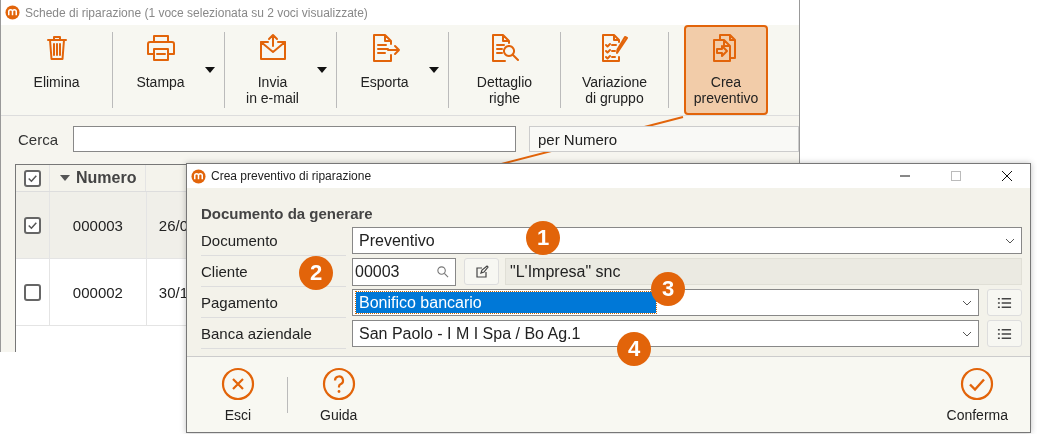  Describe the element at coordinates (977, 383) in the screenshot. I see `checkmark-icon` at that location.